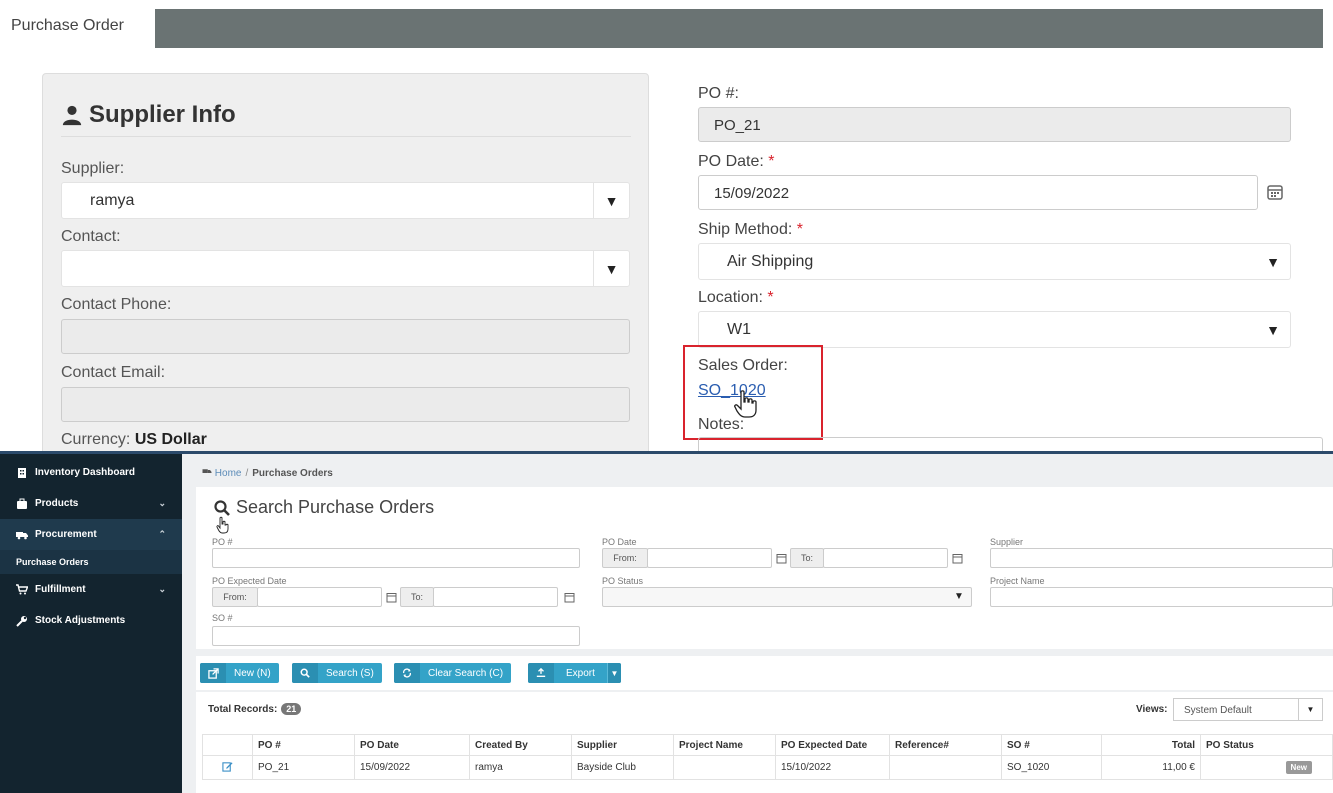  What do you see at coordinates (345, 404) in the screenshot?
I see `contact-email-field` at bounding box center [345, 404].